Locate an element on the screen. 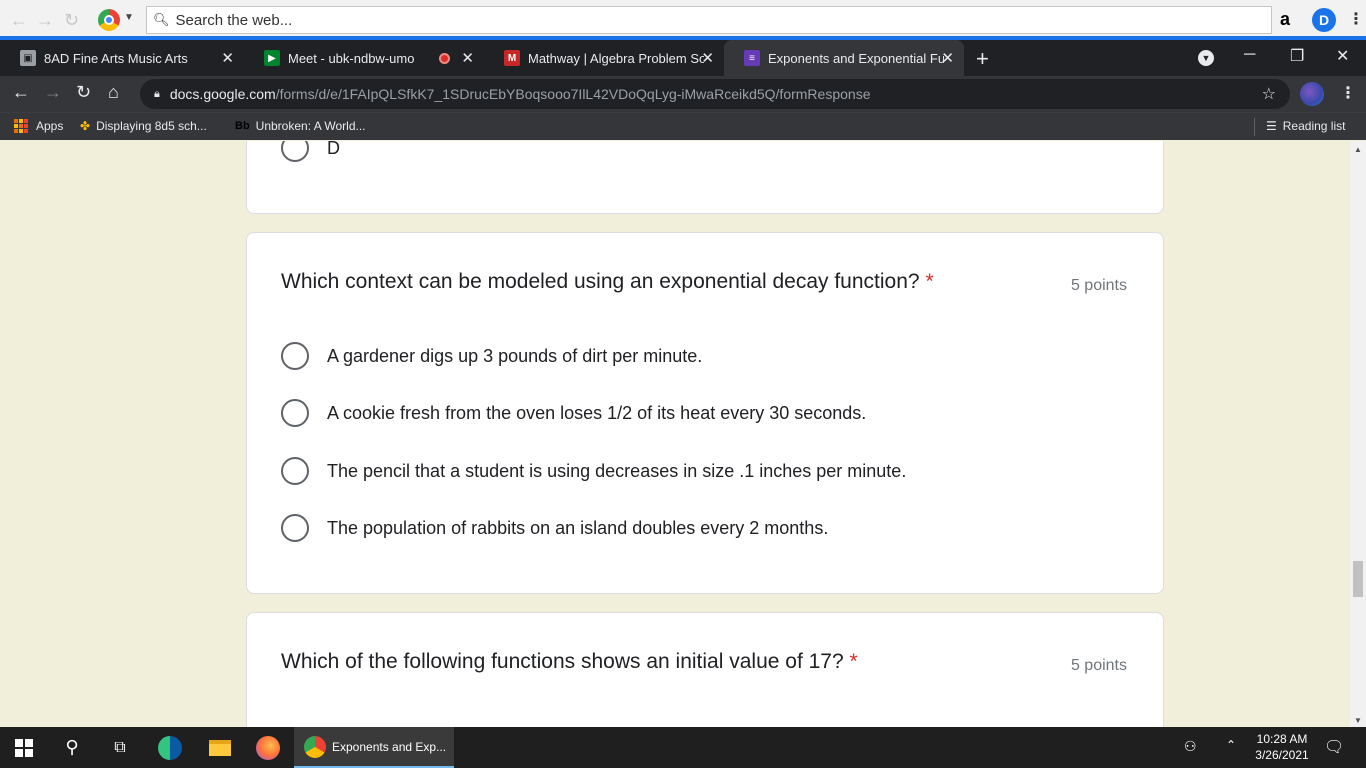 This screenshot has height=768, width=1366. option-label: D is located at coordinates (333, 149).